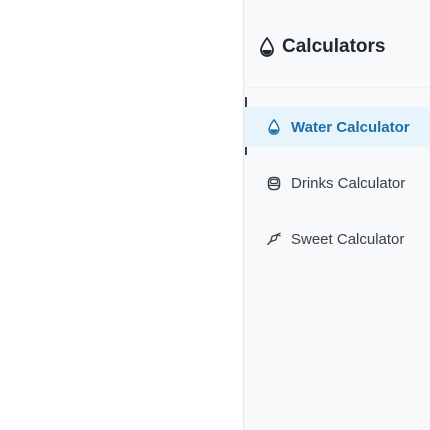 Image resolution: width=430 pixels, height=430 pixels. Describe the element at coordinates (274, 239) in the screenshot. I see `candy-icon` at that location.